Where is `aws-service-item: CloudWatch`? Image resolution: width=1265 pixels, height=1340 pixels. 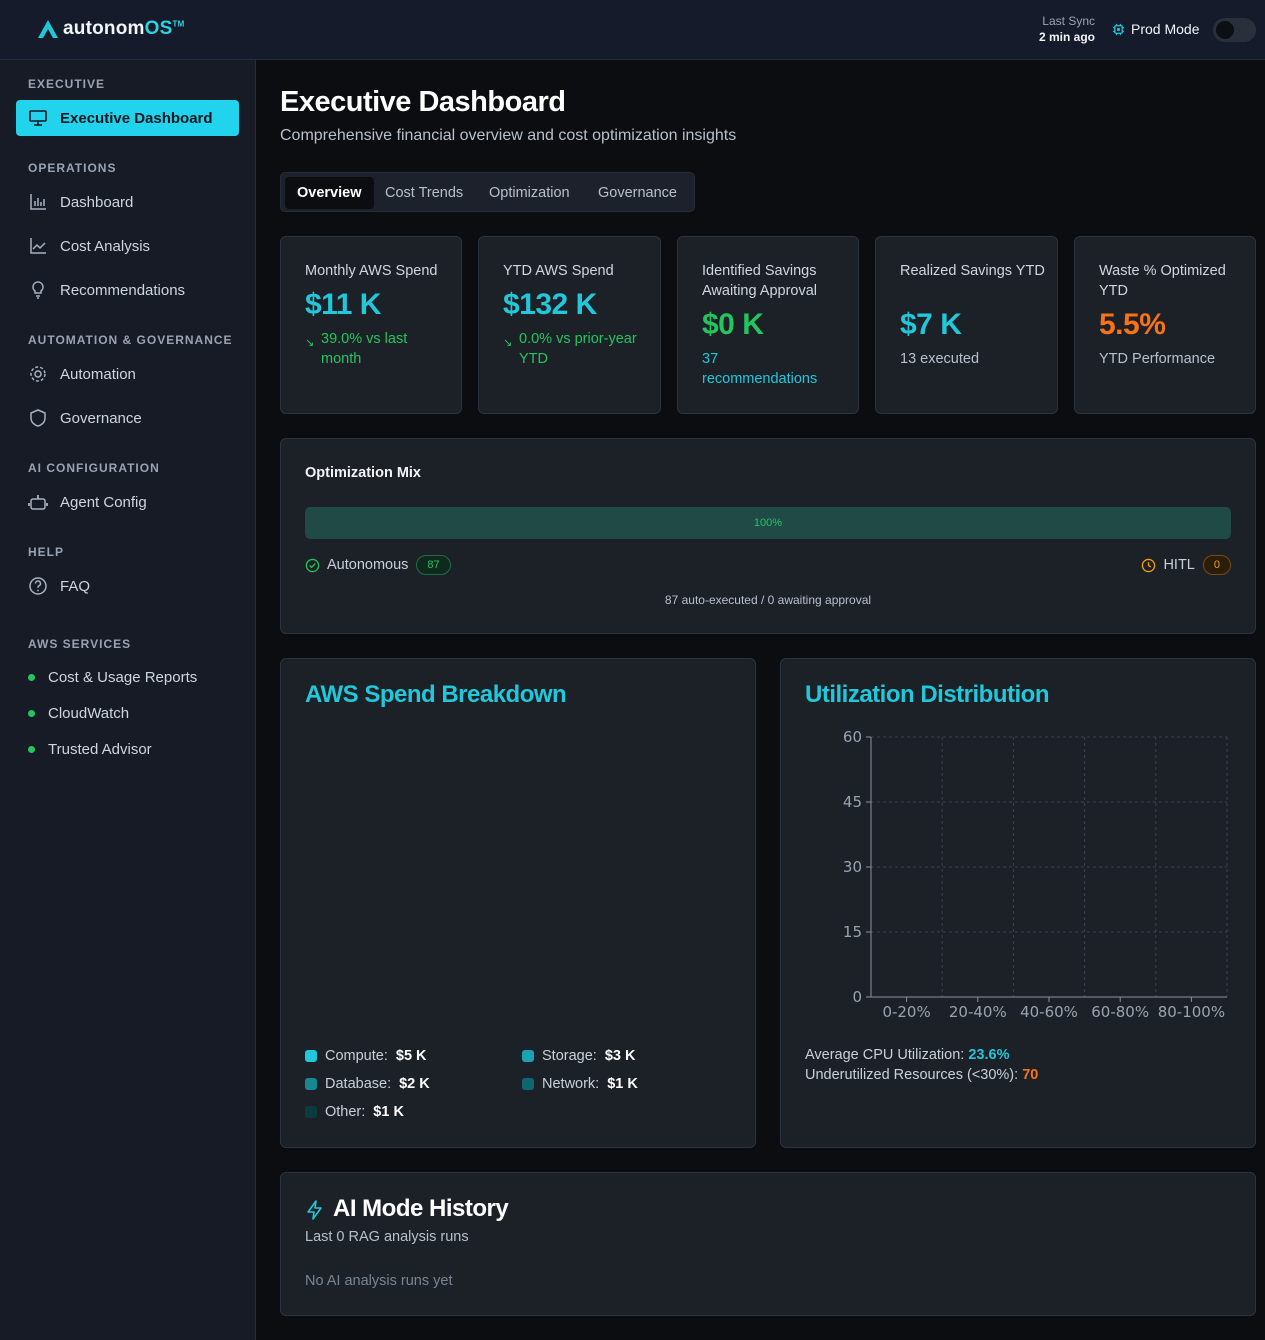
aws-service-item: CloudWatch is located at coordinates (78, 713).